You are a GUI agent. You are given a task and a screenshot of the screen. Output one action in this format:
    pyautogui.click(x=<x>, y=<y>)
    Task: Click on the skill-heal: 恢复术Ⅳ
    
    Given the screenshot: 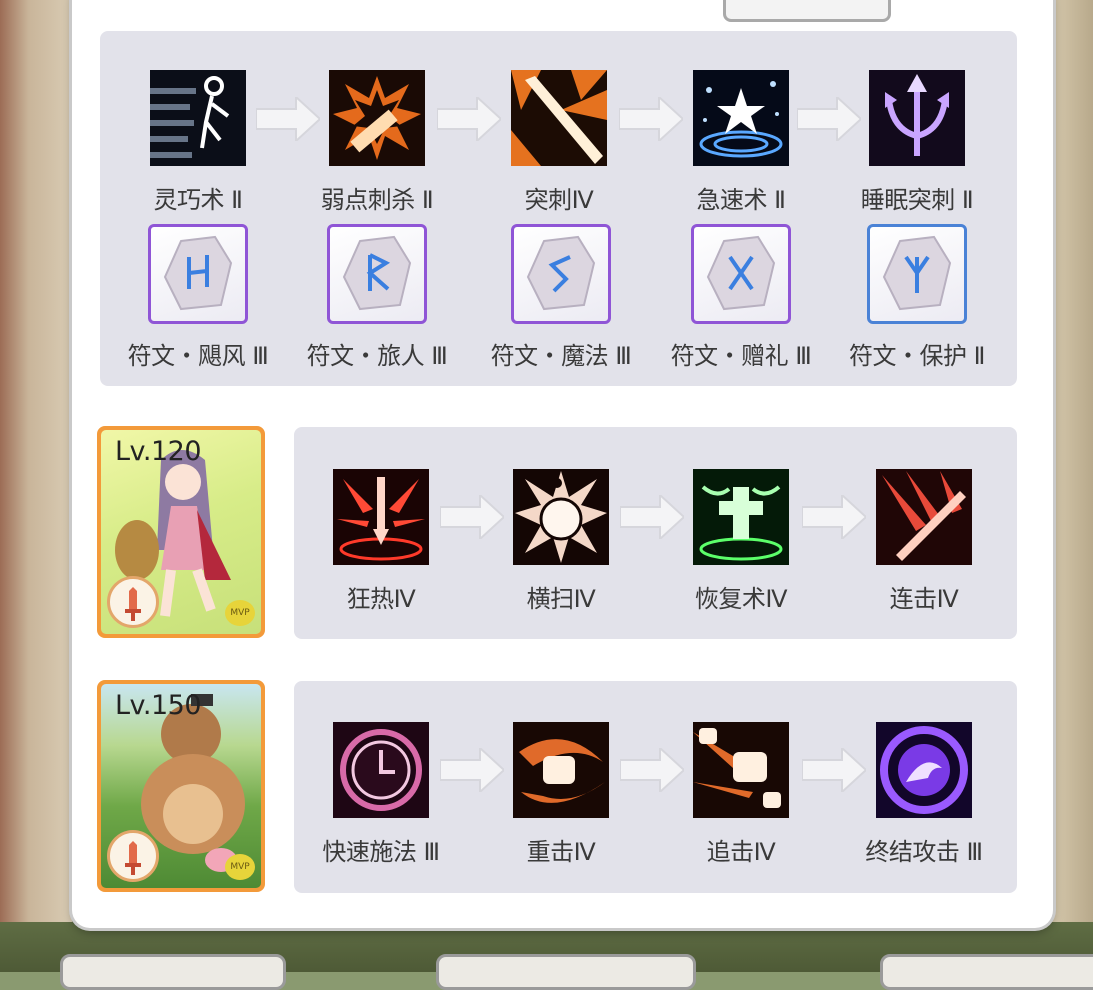 What is the action you would take?
    pyautogui.click(x=741, y=541)
    